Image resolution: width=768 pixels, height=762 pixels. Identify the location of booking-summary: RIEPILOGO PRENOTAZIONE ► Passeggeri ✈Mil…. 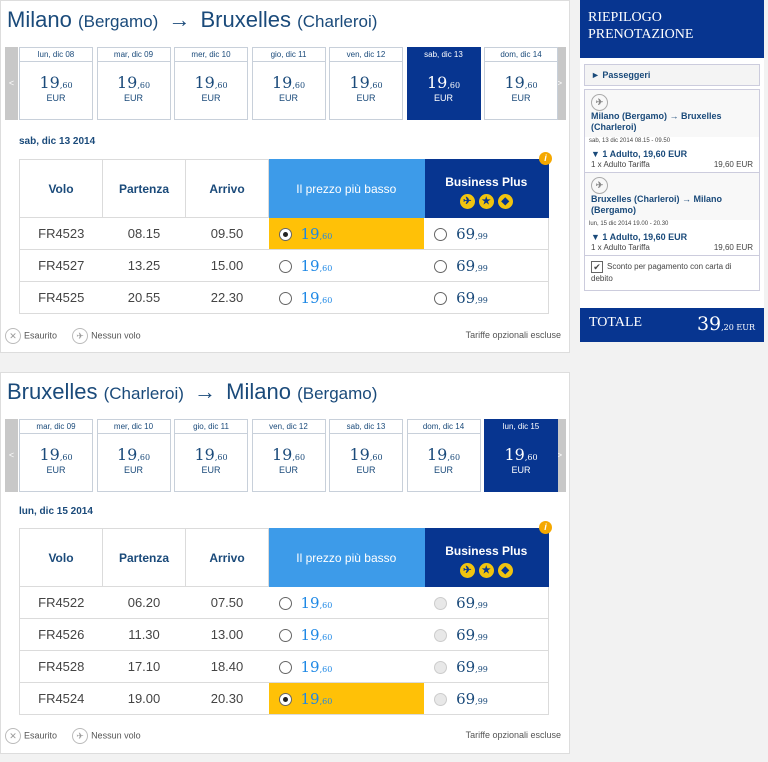
(672, 171).